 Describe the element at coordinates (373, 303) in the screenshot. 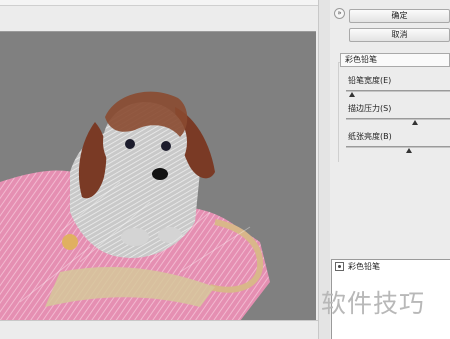

I see `watermark-text: 软件技巧` at that location.